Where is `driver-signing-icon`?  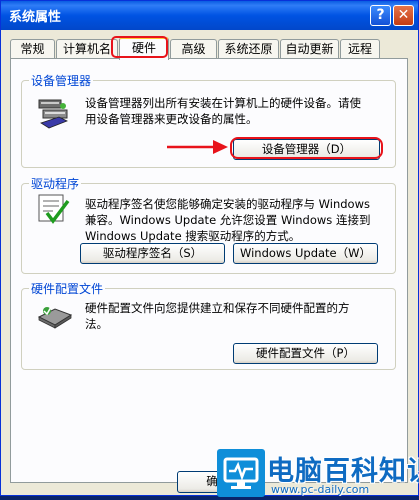 driver-signing-icon is located at coordinates (54, 210).